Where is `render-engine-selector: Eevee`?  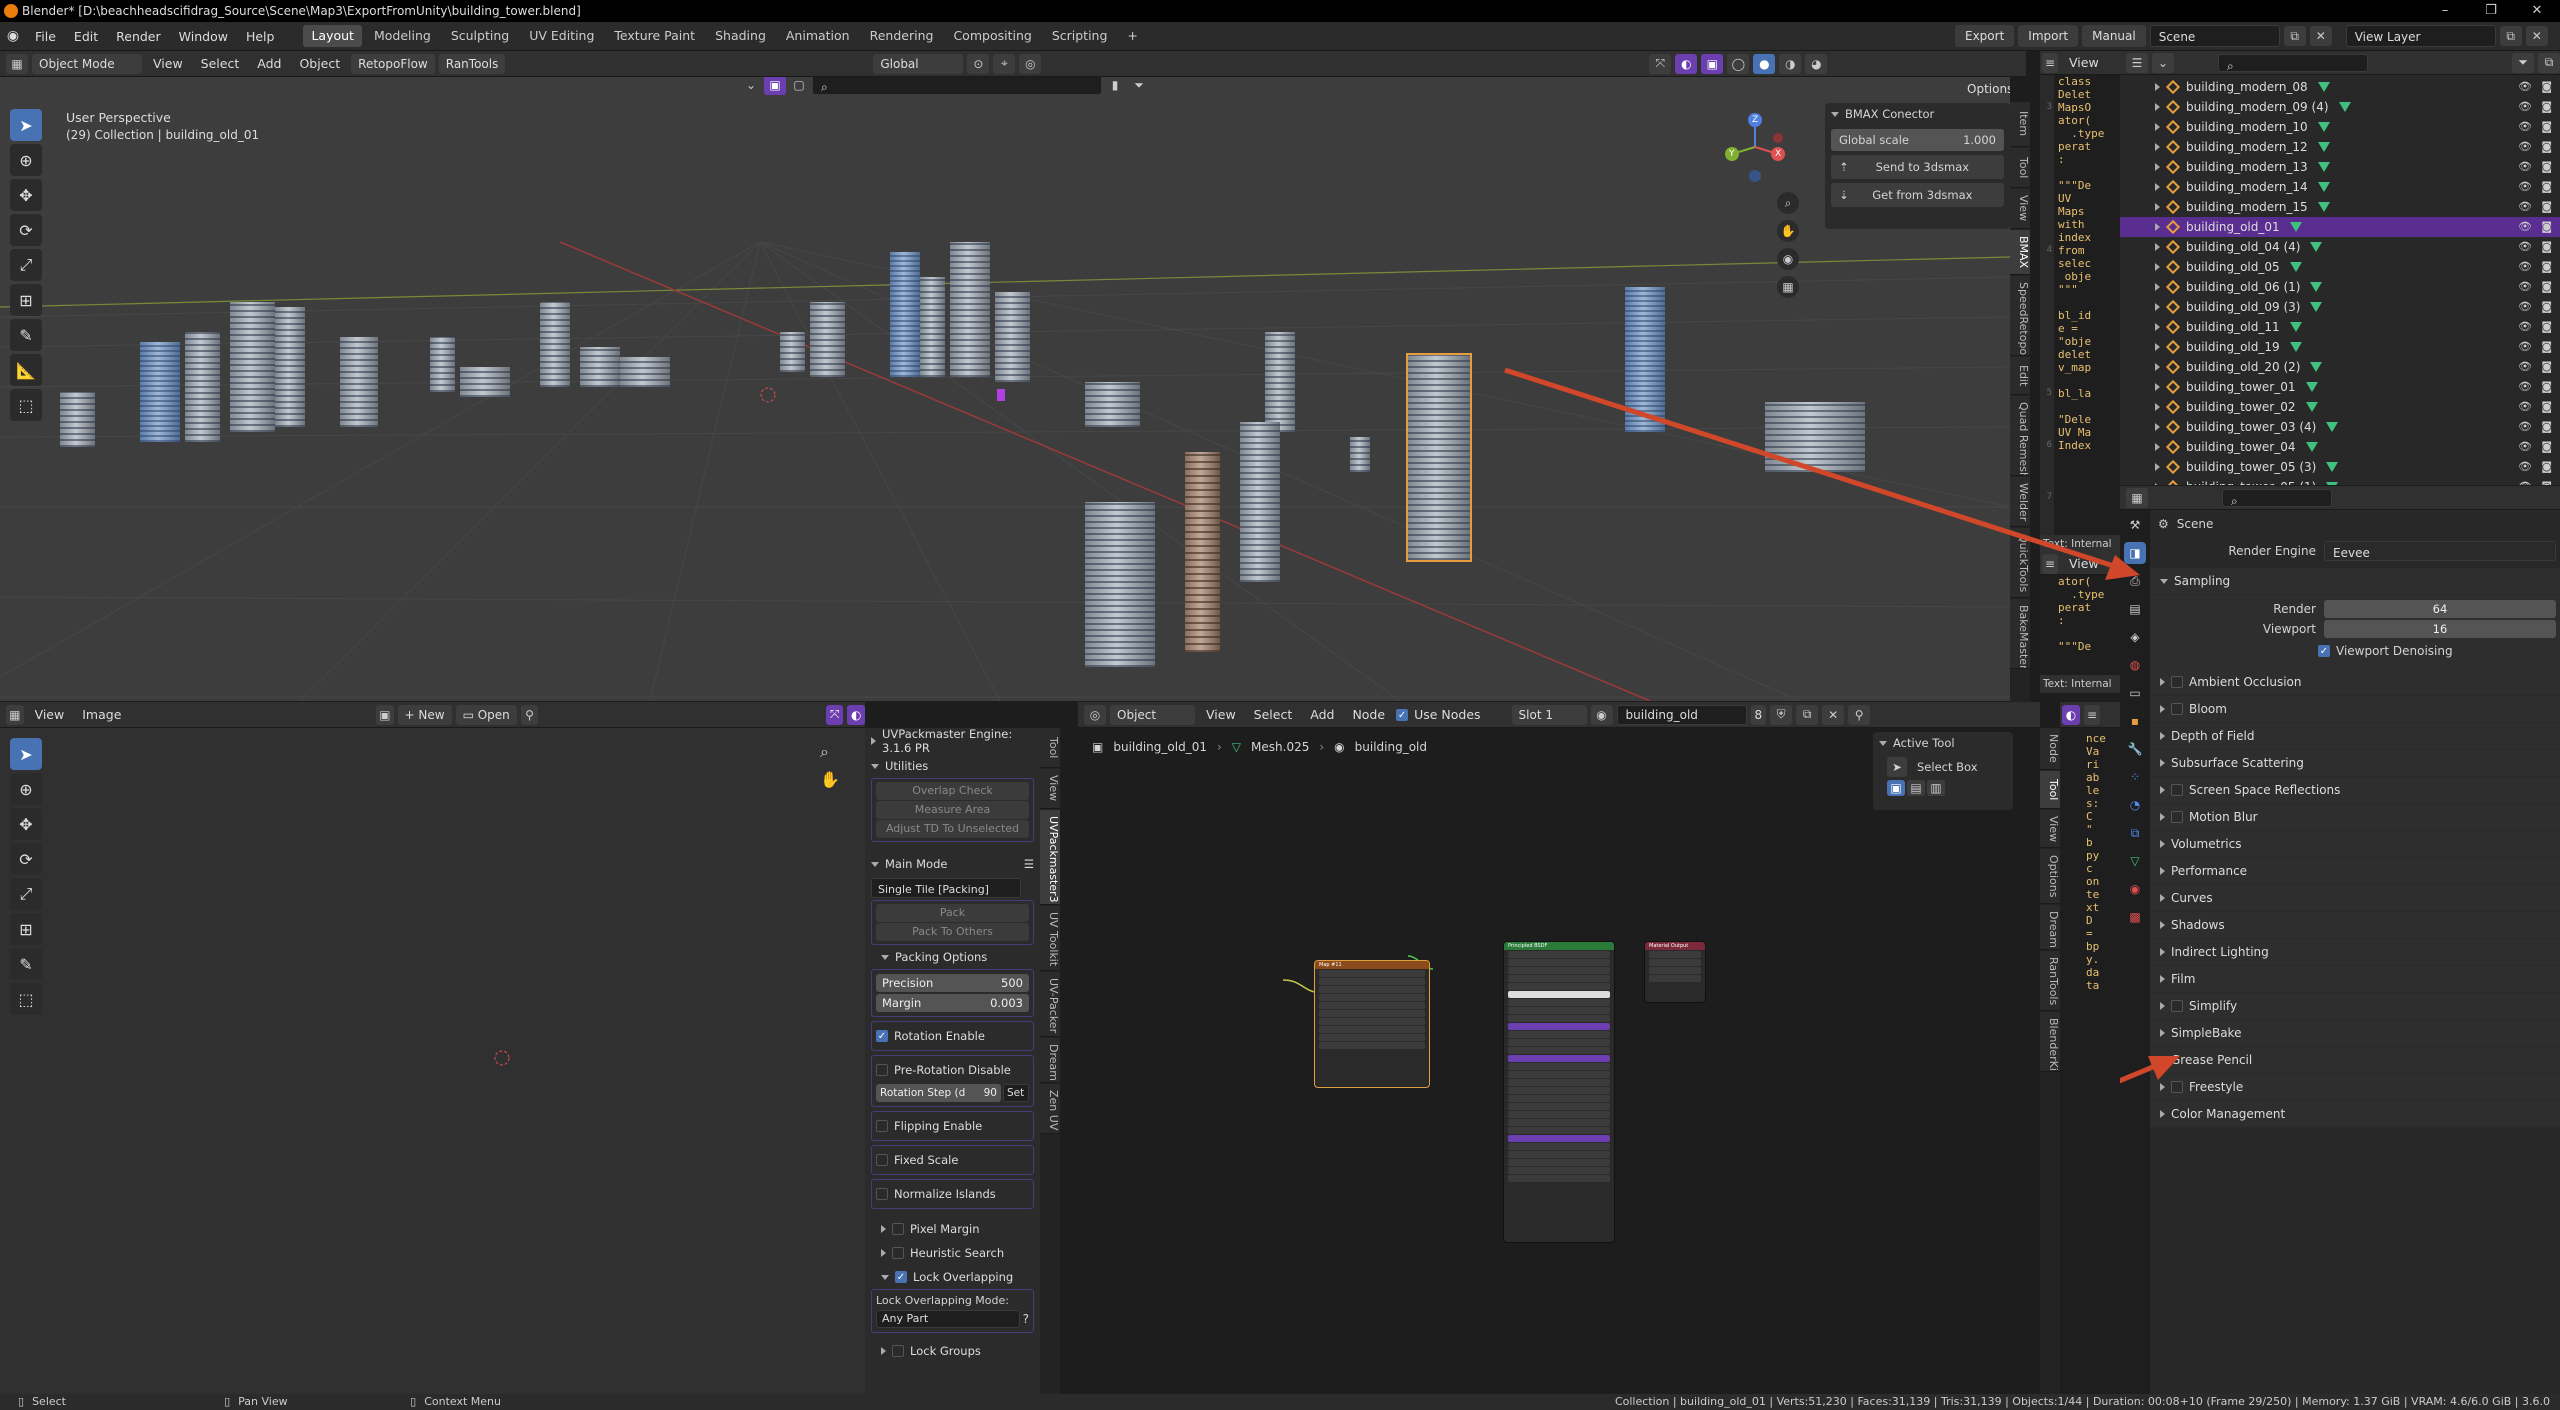
render-engine-selector: Eevee is located at coordinates (2440, 551).